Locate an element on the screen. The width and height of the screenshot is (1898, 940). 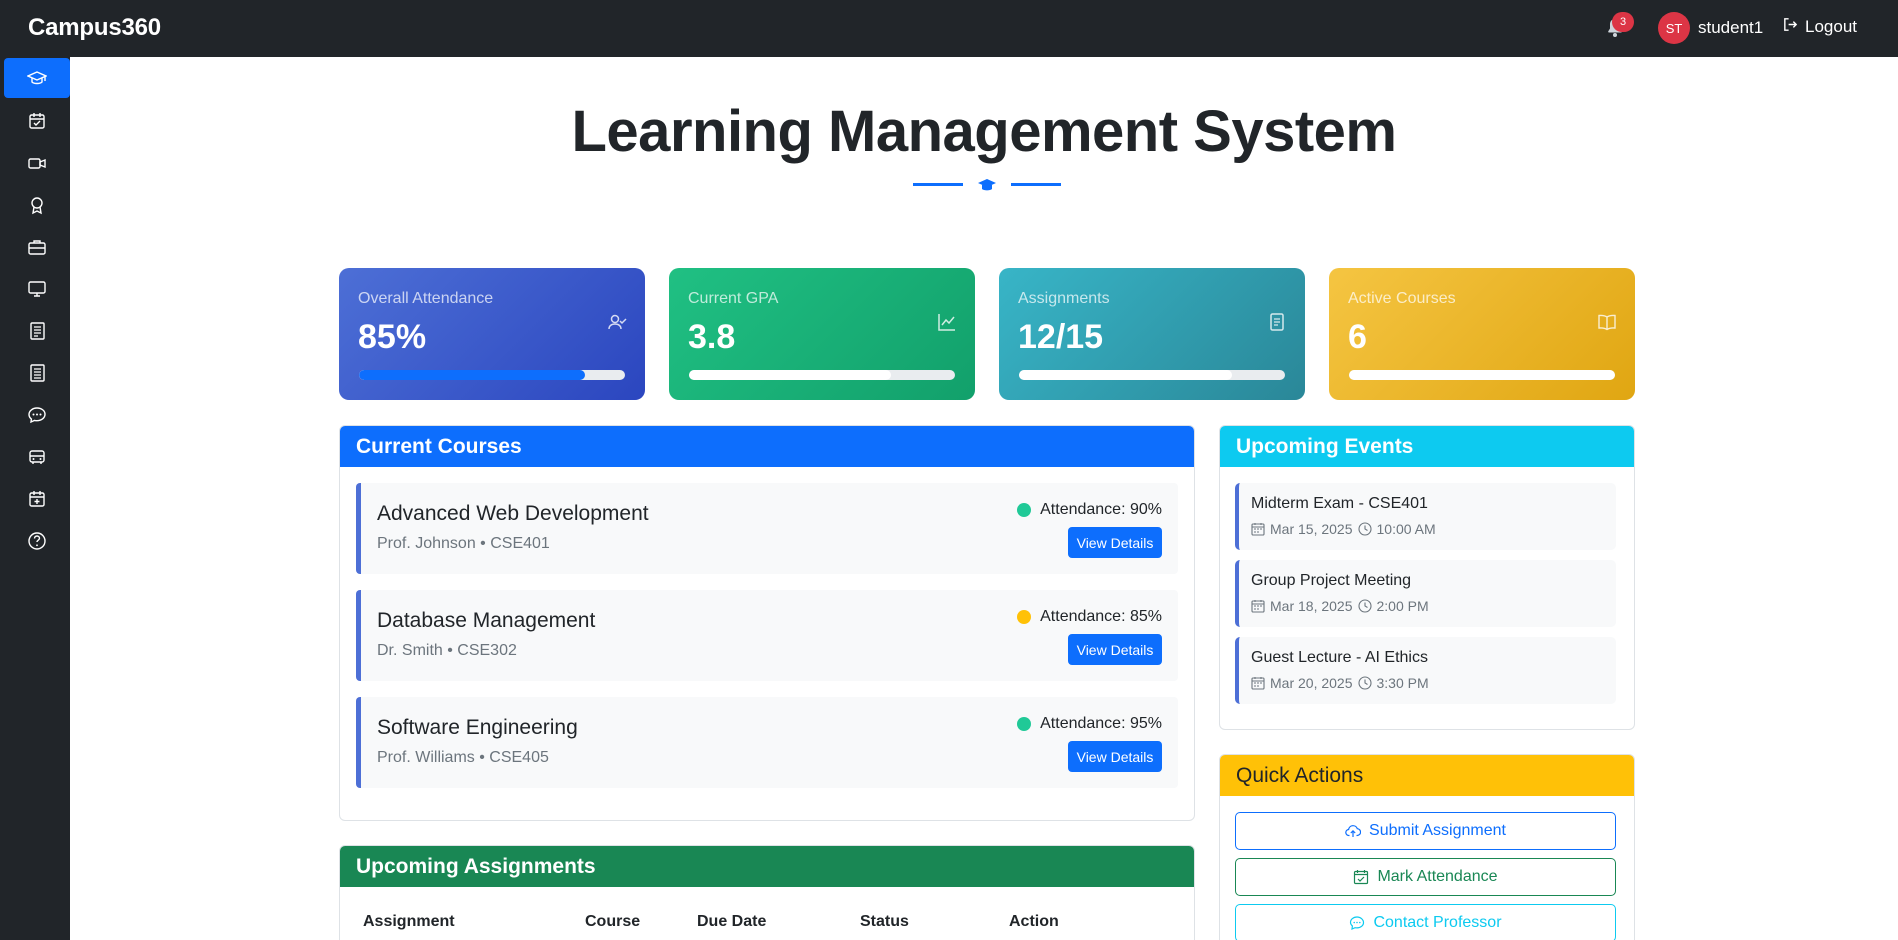
calendar-plus-icon is located at coordinates (37, 499).